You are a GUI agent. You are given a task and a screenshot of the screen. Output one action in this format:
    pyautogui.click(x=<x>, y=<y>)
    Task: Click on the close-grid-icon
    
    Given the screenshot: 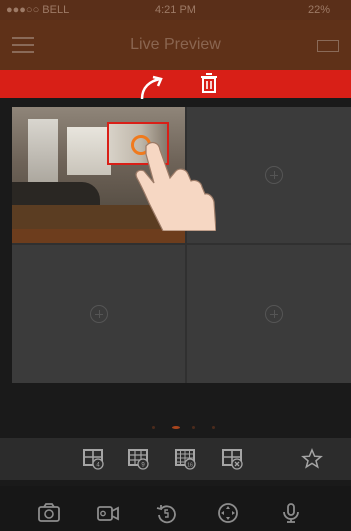 What is the action you would take?
    pyautogui.click(x=232, y=459)
    